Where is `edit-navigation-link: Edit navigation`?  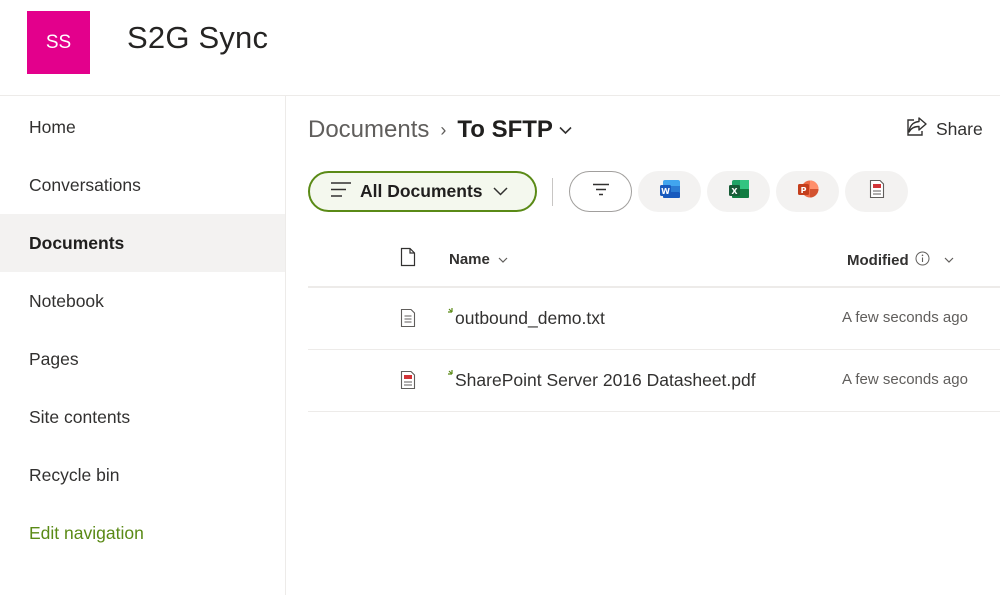 edit-navigation-link: Edit navigation is located at coordinates (142, 533).